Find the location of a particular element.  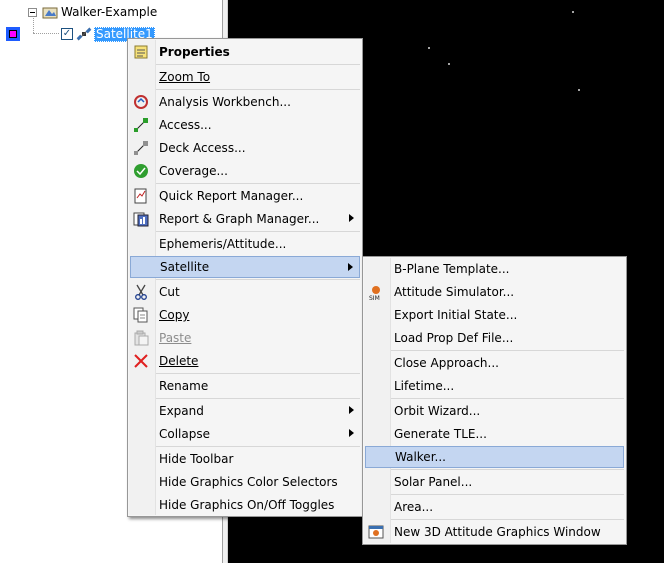

deck-access-icon is located at coordinates (141, 148).